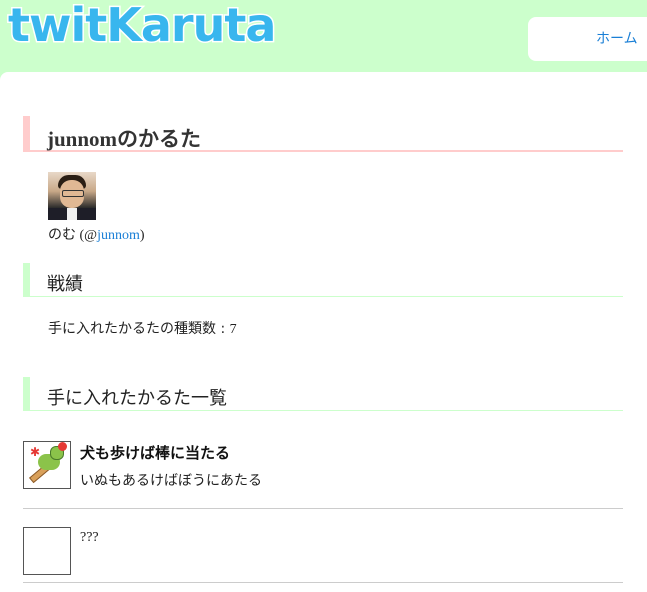  I want to click on nav-bar: ホーム, so click(587, 39).